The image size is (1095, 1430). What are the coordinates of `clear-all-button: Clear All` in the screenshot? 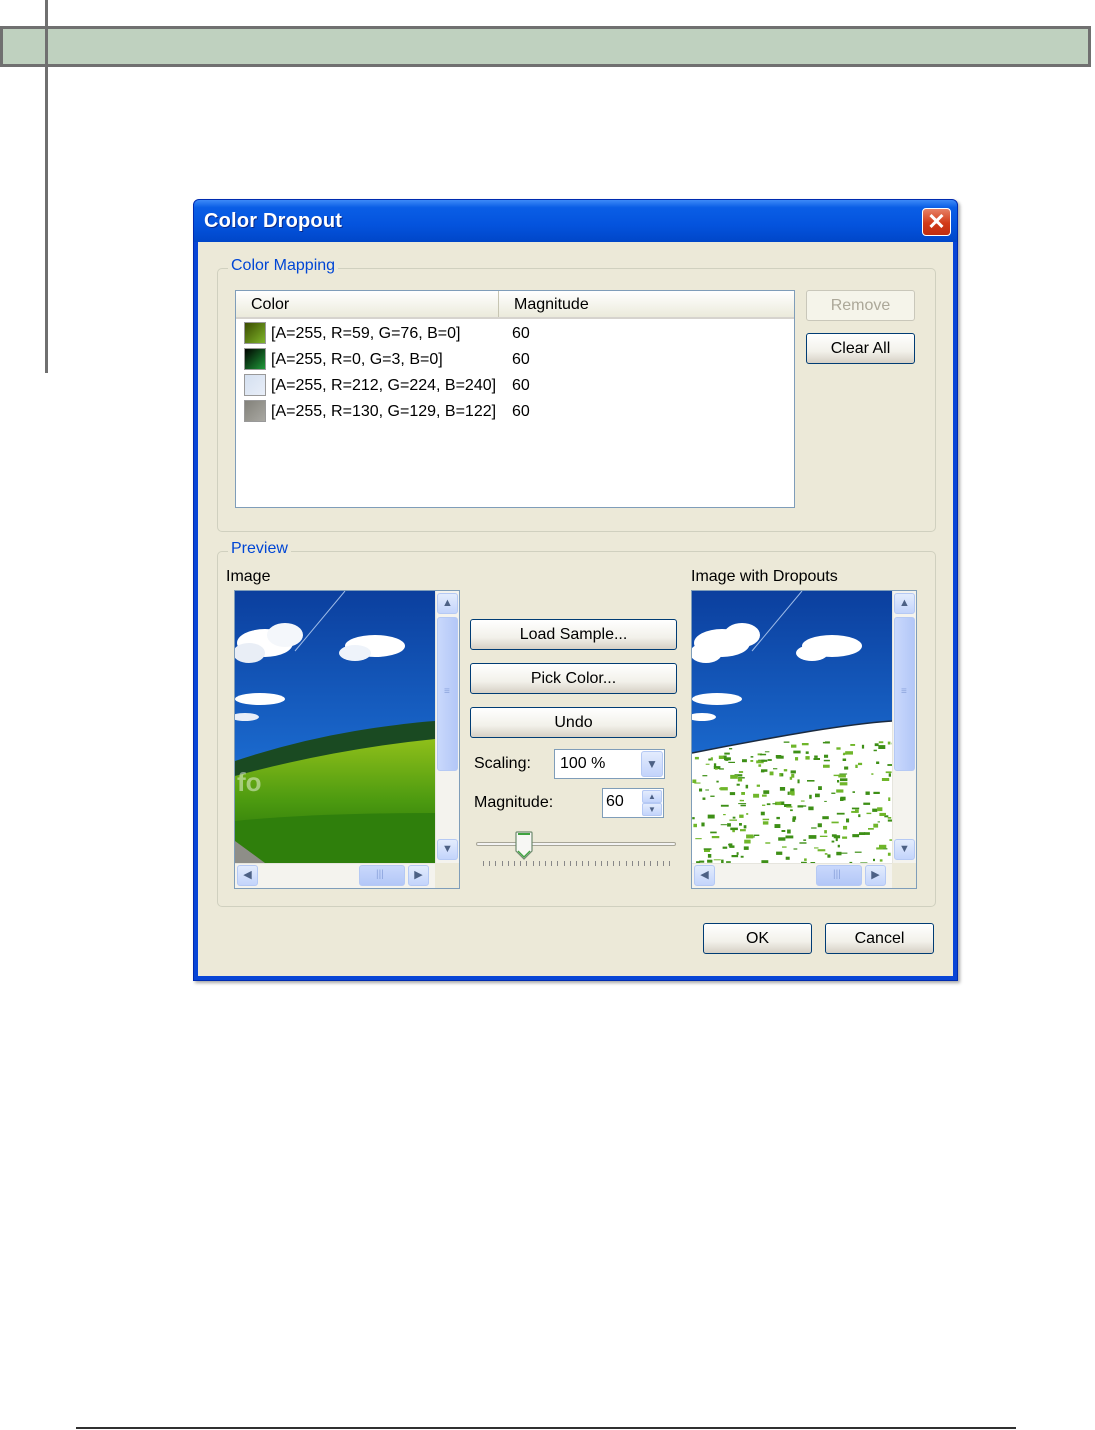 It's located at (860, 348).